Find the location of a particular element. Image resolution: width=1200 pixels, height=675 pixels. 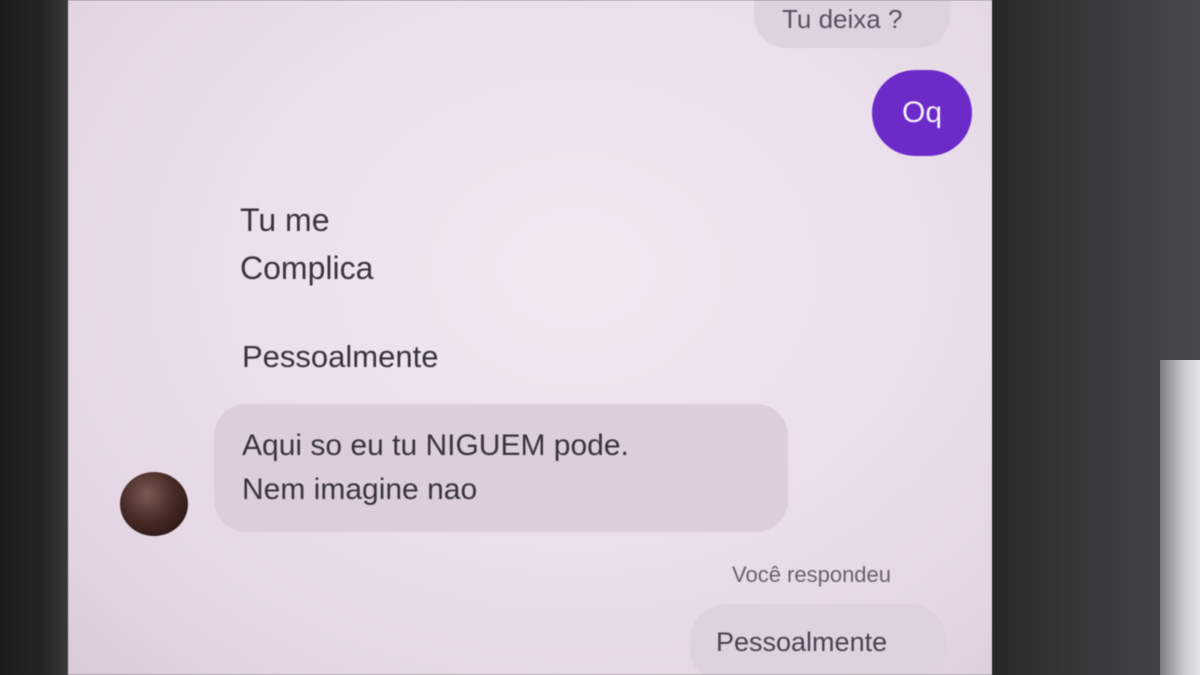

message-incoming: Pessoalmente is located at coordinates (340, 357).